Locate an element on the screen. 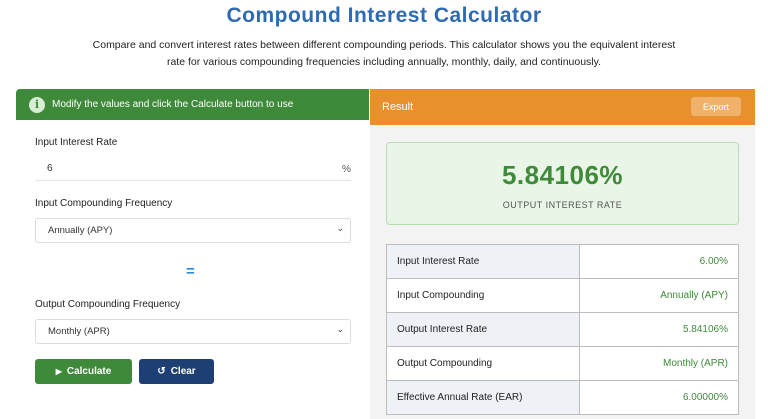  table-row: Input Compounding Annually (APY) is located at coordinates (562, 295).